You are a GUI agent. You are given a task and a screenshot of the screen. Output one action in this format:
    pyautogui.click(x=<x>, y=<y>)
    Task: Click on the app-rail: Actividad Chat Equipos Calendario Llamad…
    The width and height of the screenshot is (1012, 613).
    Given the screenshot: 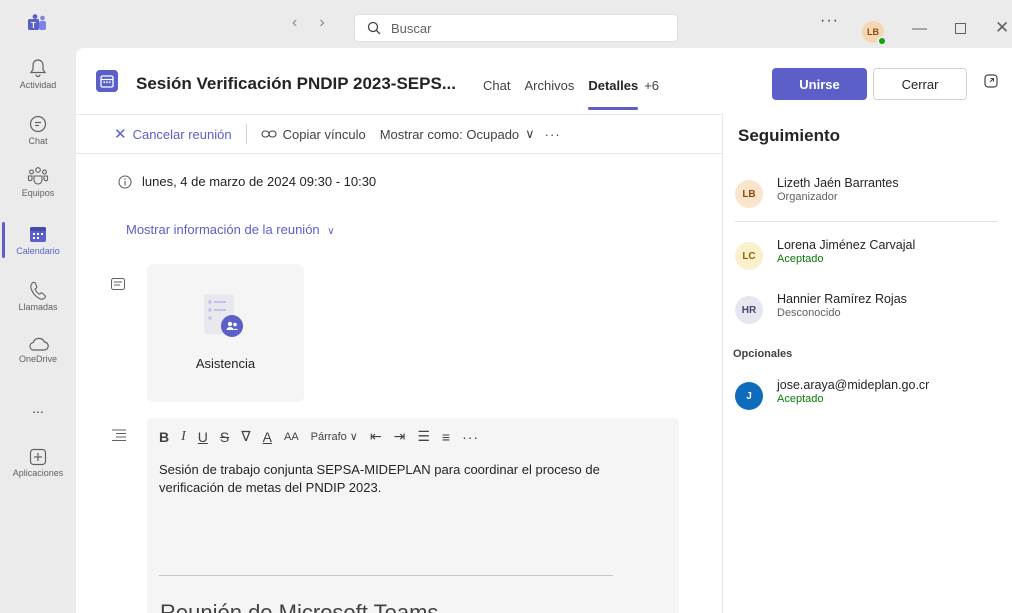 What is the action you would take?
    pyautogui.click(x=38, y=330)
    